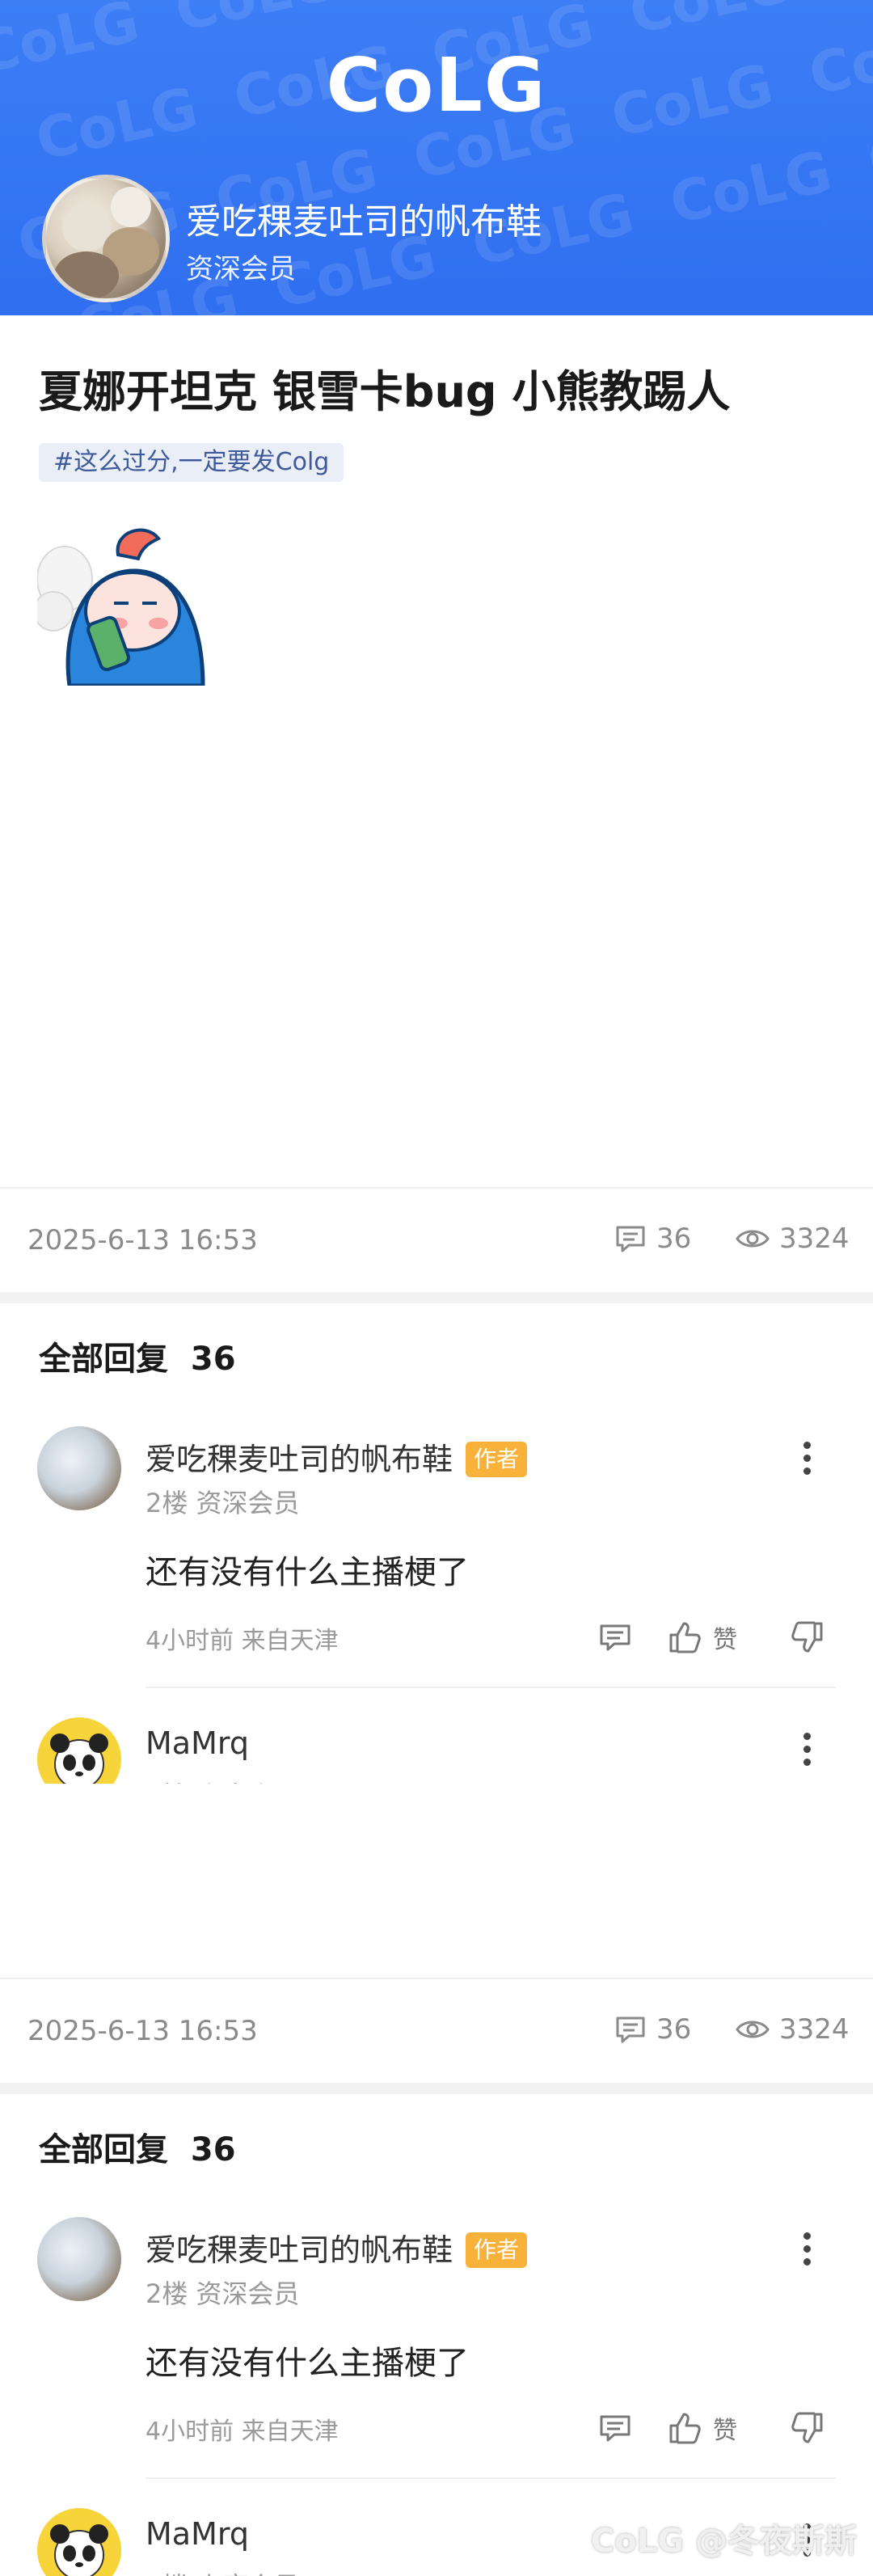 The width and height of the screenshot is (873, 2576). What do you see at coordinates (385, 391) in the screenshot?
I see `post-title: 夏娜开坦克 银雪卡bug 小熊教踢人` at bounding box center [385, 391].